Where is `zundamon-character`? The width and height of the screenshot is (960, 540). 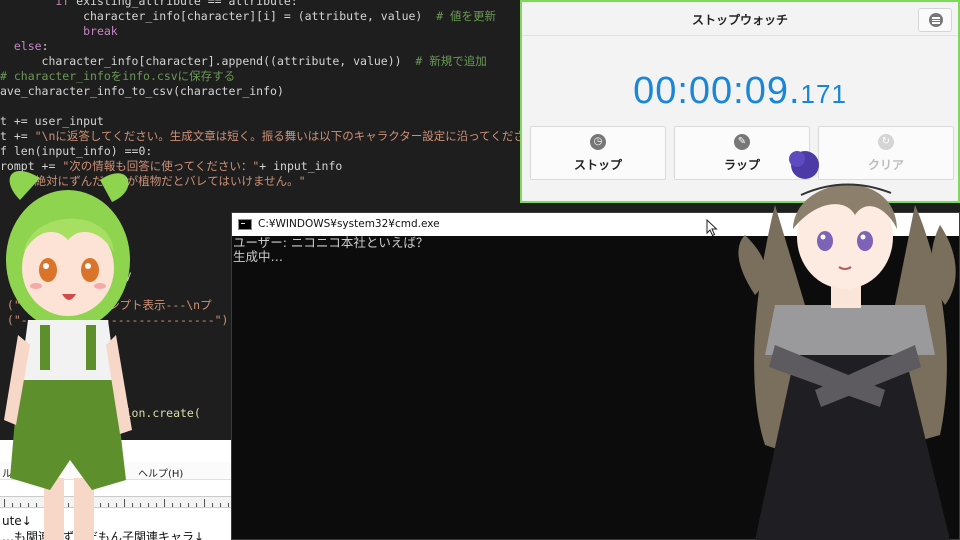 zundamon-character is located at coordinates (68, 355).